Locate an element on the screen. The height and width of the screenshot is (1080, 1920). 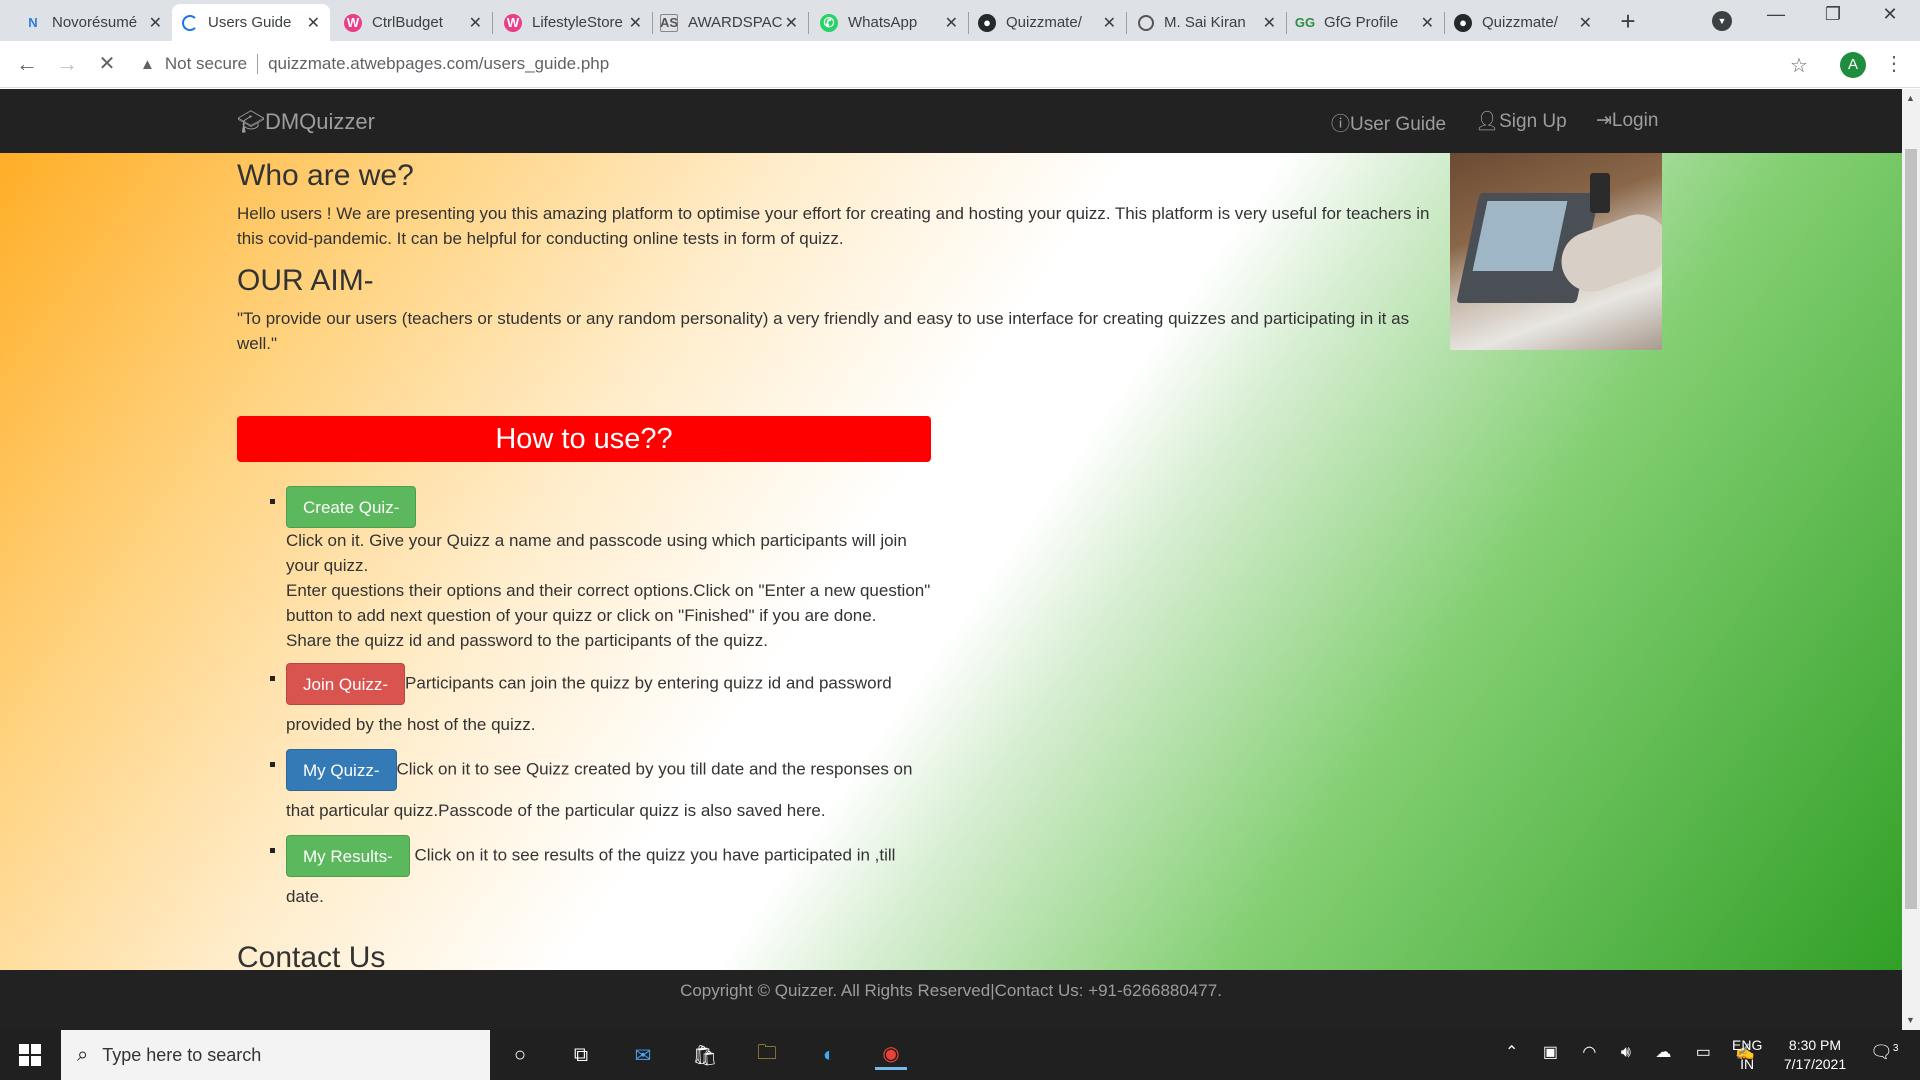
new-tab-button: + is located at coordinates (1628, 21).